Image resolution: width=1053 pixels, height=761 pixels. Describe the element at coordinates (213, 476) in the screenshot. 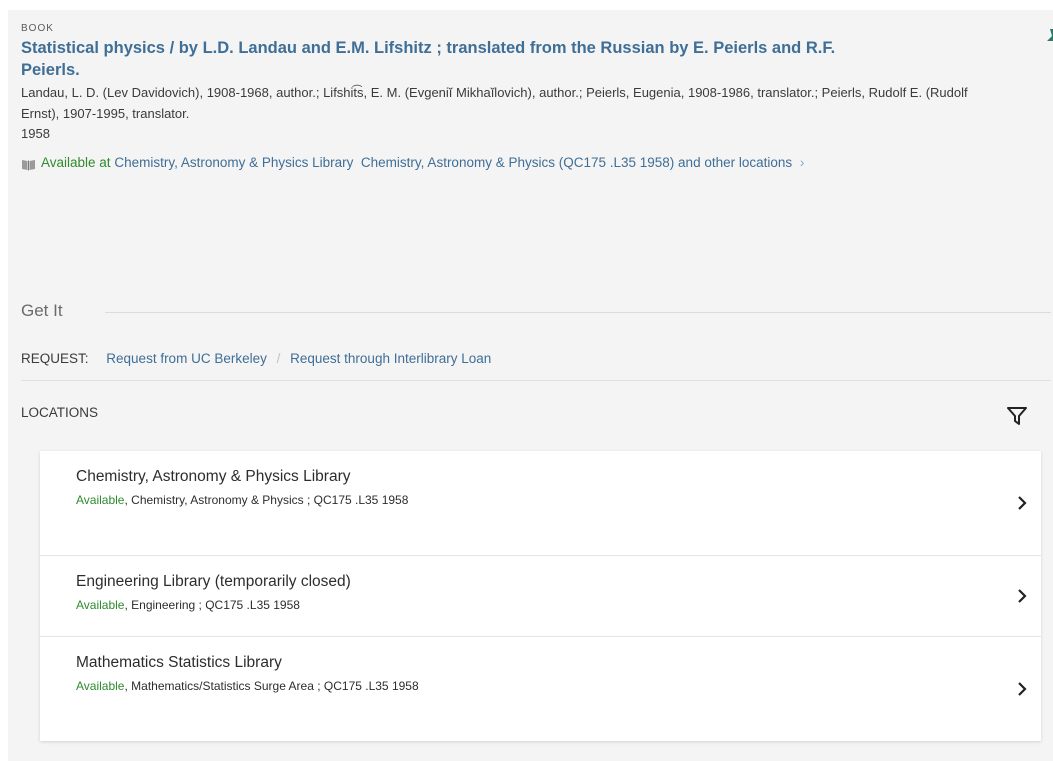

I see `location-name: Chemistry, Astronomy & Physics Library` at that location.